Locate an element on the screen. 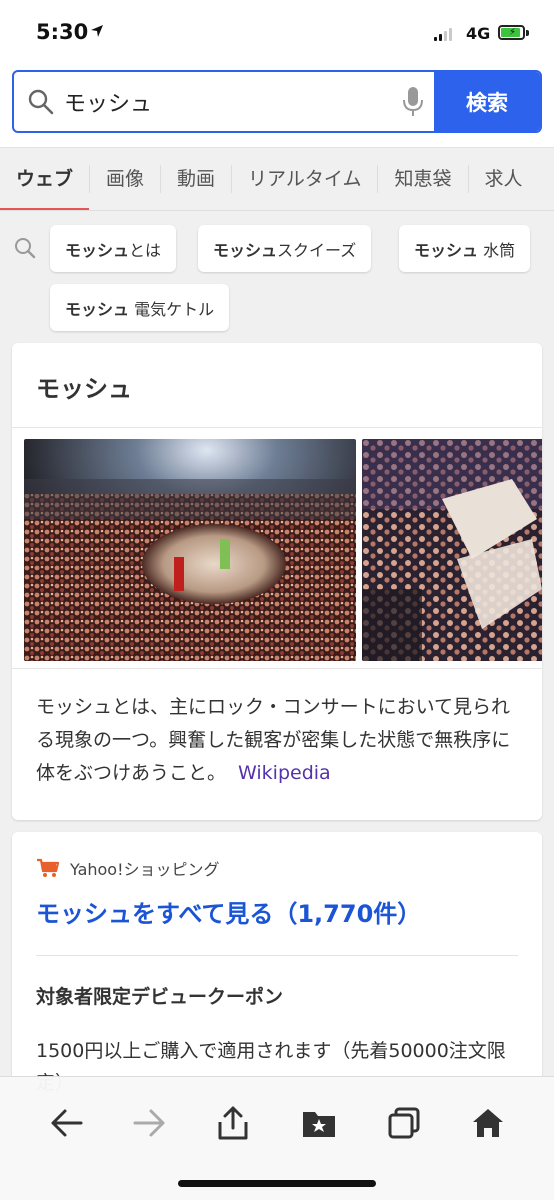 This screenshot has height=1200, width=554. tab-chiebukuro: 知恵袋 is located at coordinates (422, 179).